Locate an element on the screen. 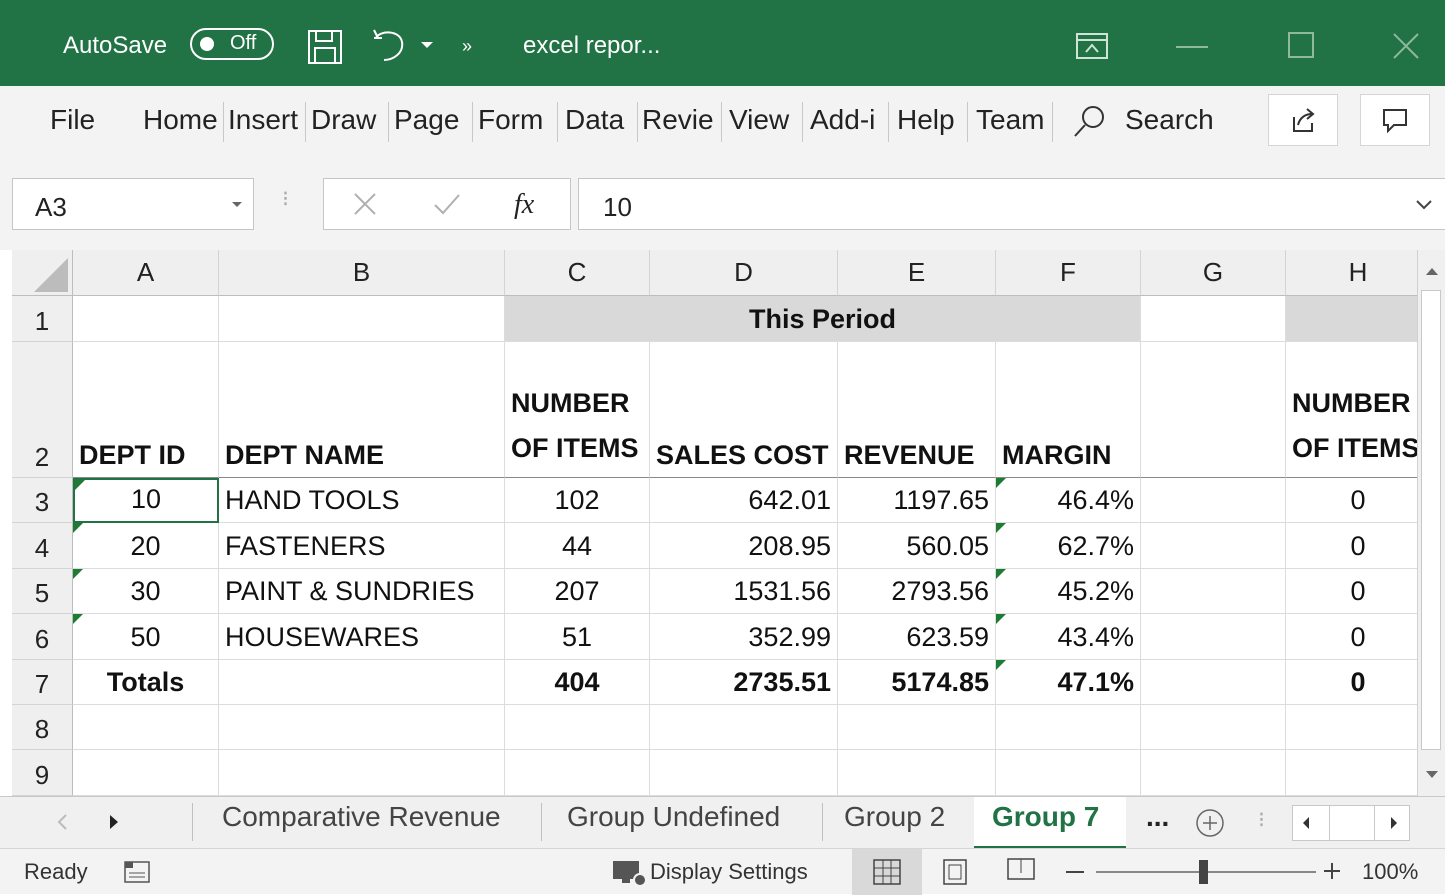 This screenshot has height=895, width=1445. items-cell: 102 is located at coordinates (577, 500).